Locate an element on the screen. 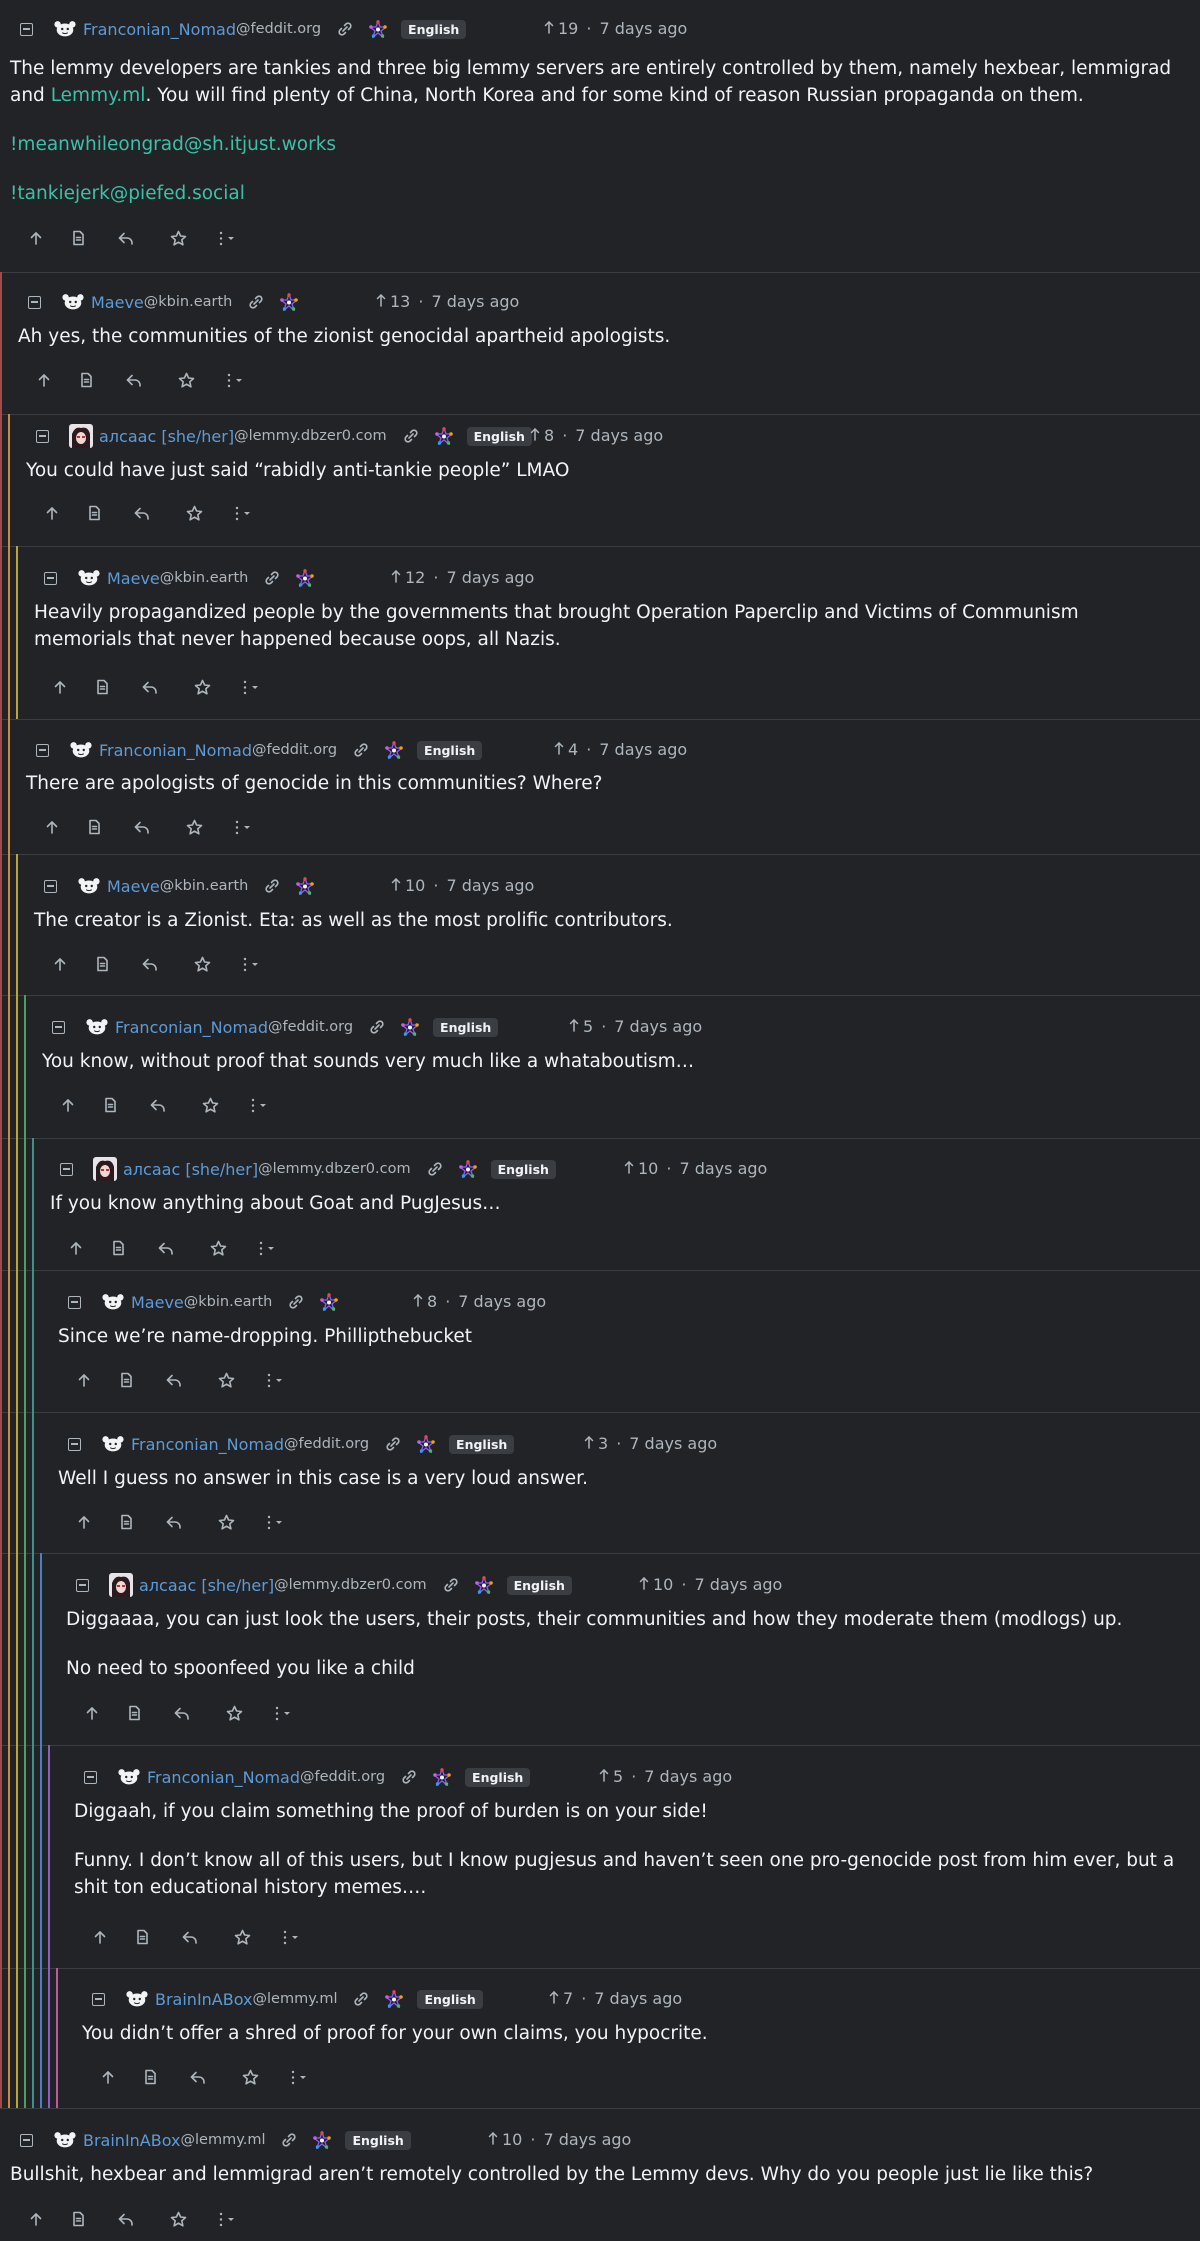 The width and height of the screenshot is (1200, 2241). inline-link: !tankiejerk@piefed.social is located at coordinates (127, 193).